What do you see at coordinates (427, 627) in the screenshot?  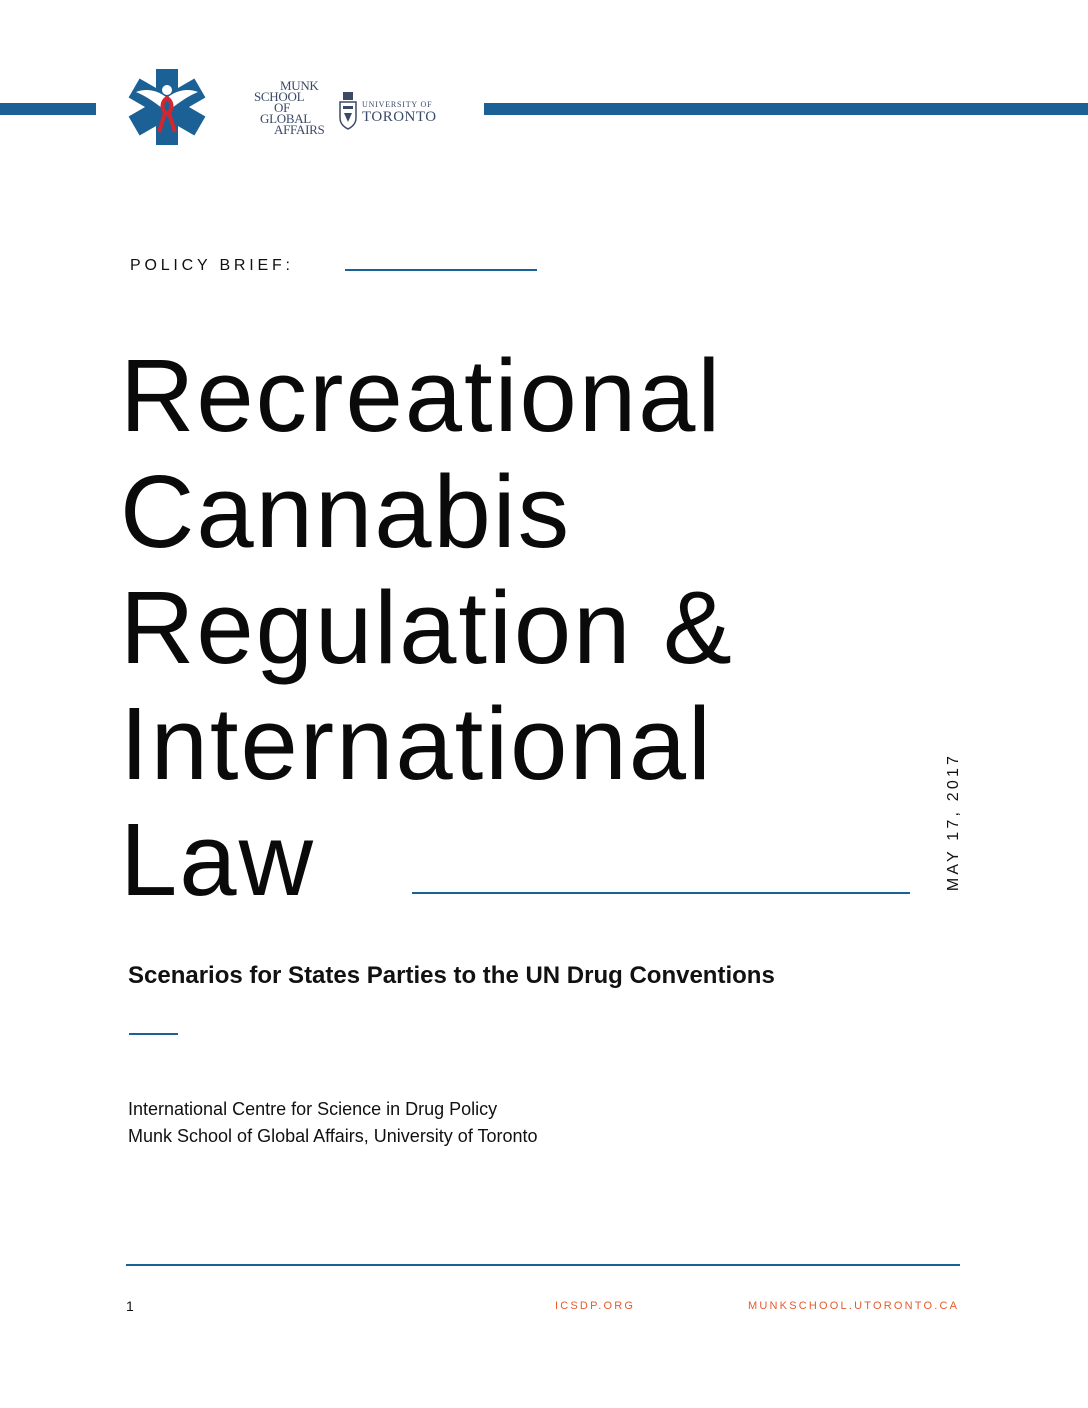 I see `title-line: Regulation &` at bounding box center [427, 627].